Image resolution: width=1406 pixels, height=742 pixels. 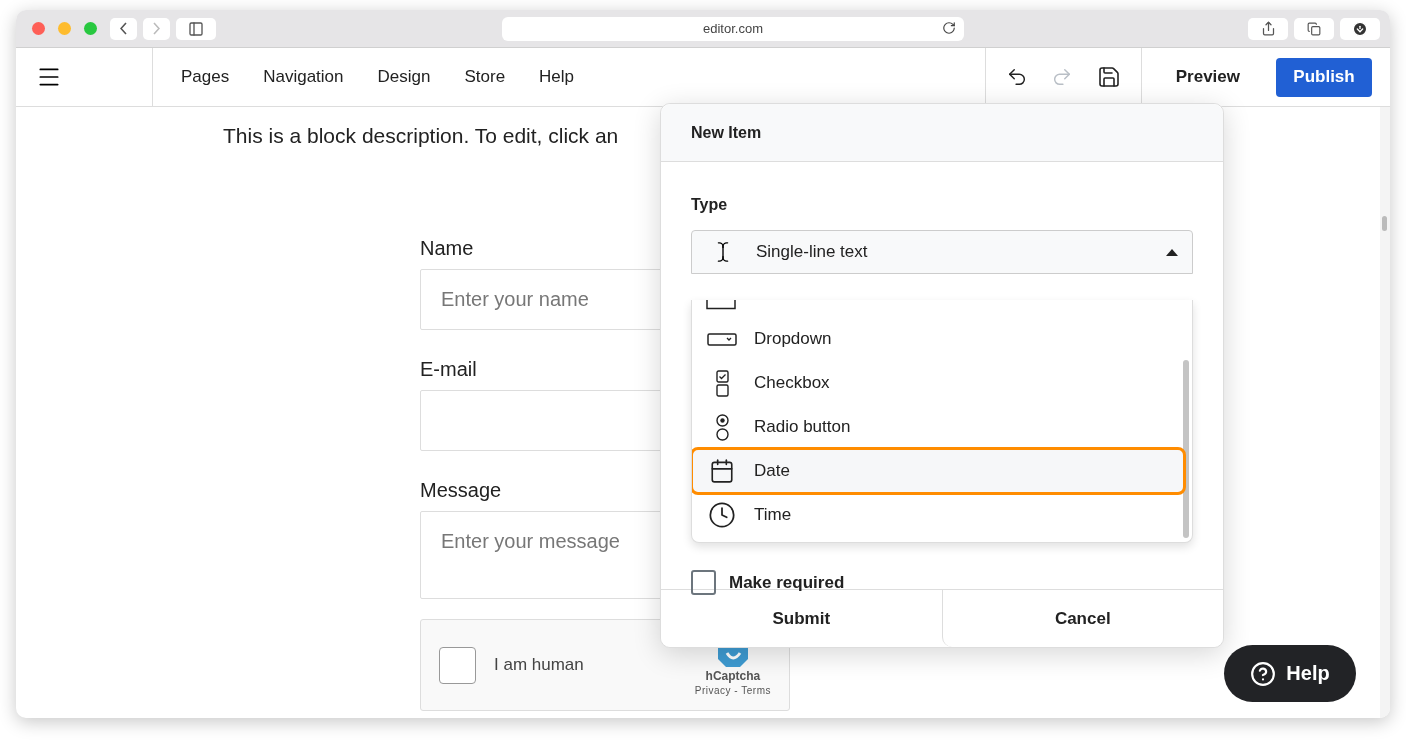 I want to click on chevron-left-icon, so click(x=123, y=28).